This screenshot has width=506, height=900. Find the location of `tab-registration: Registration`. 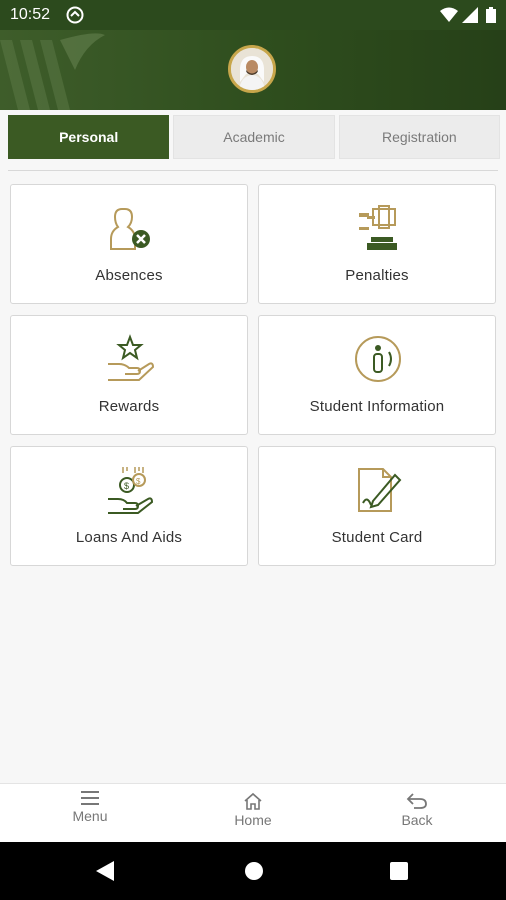

tab-registration: Registration is located at coordinates (419, 137).